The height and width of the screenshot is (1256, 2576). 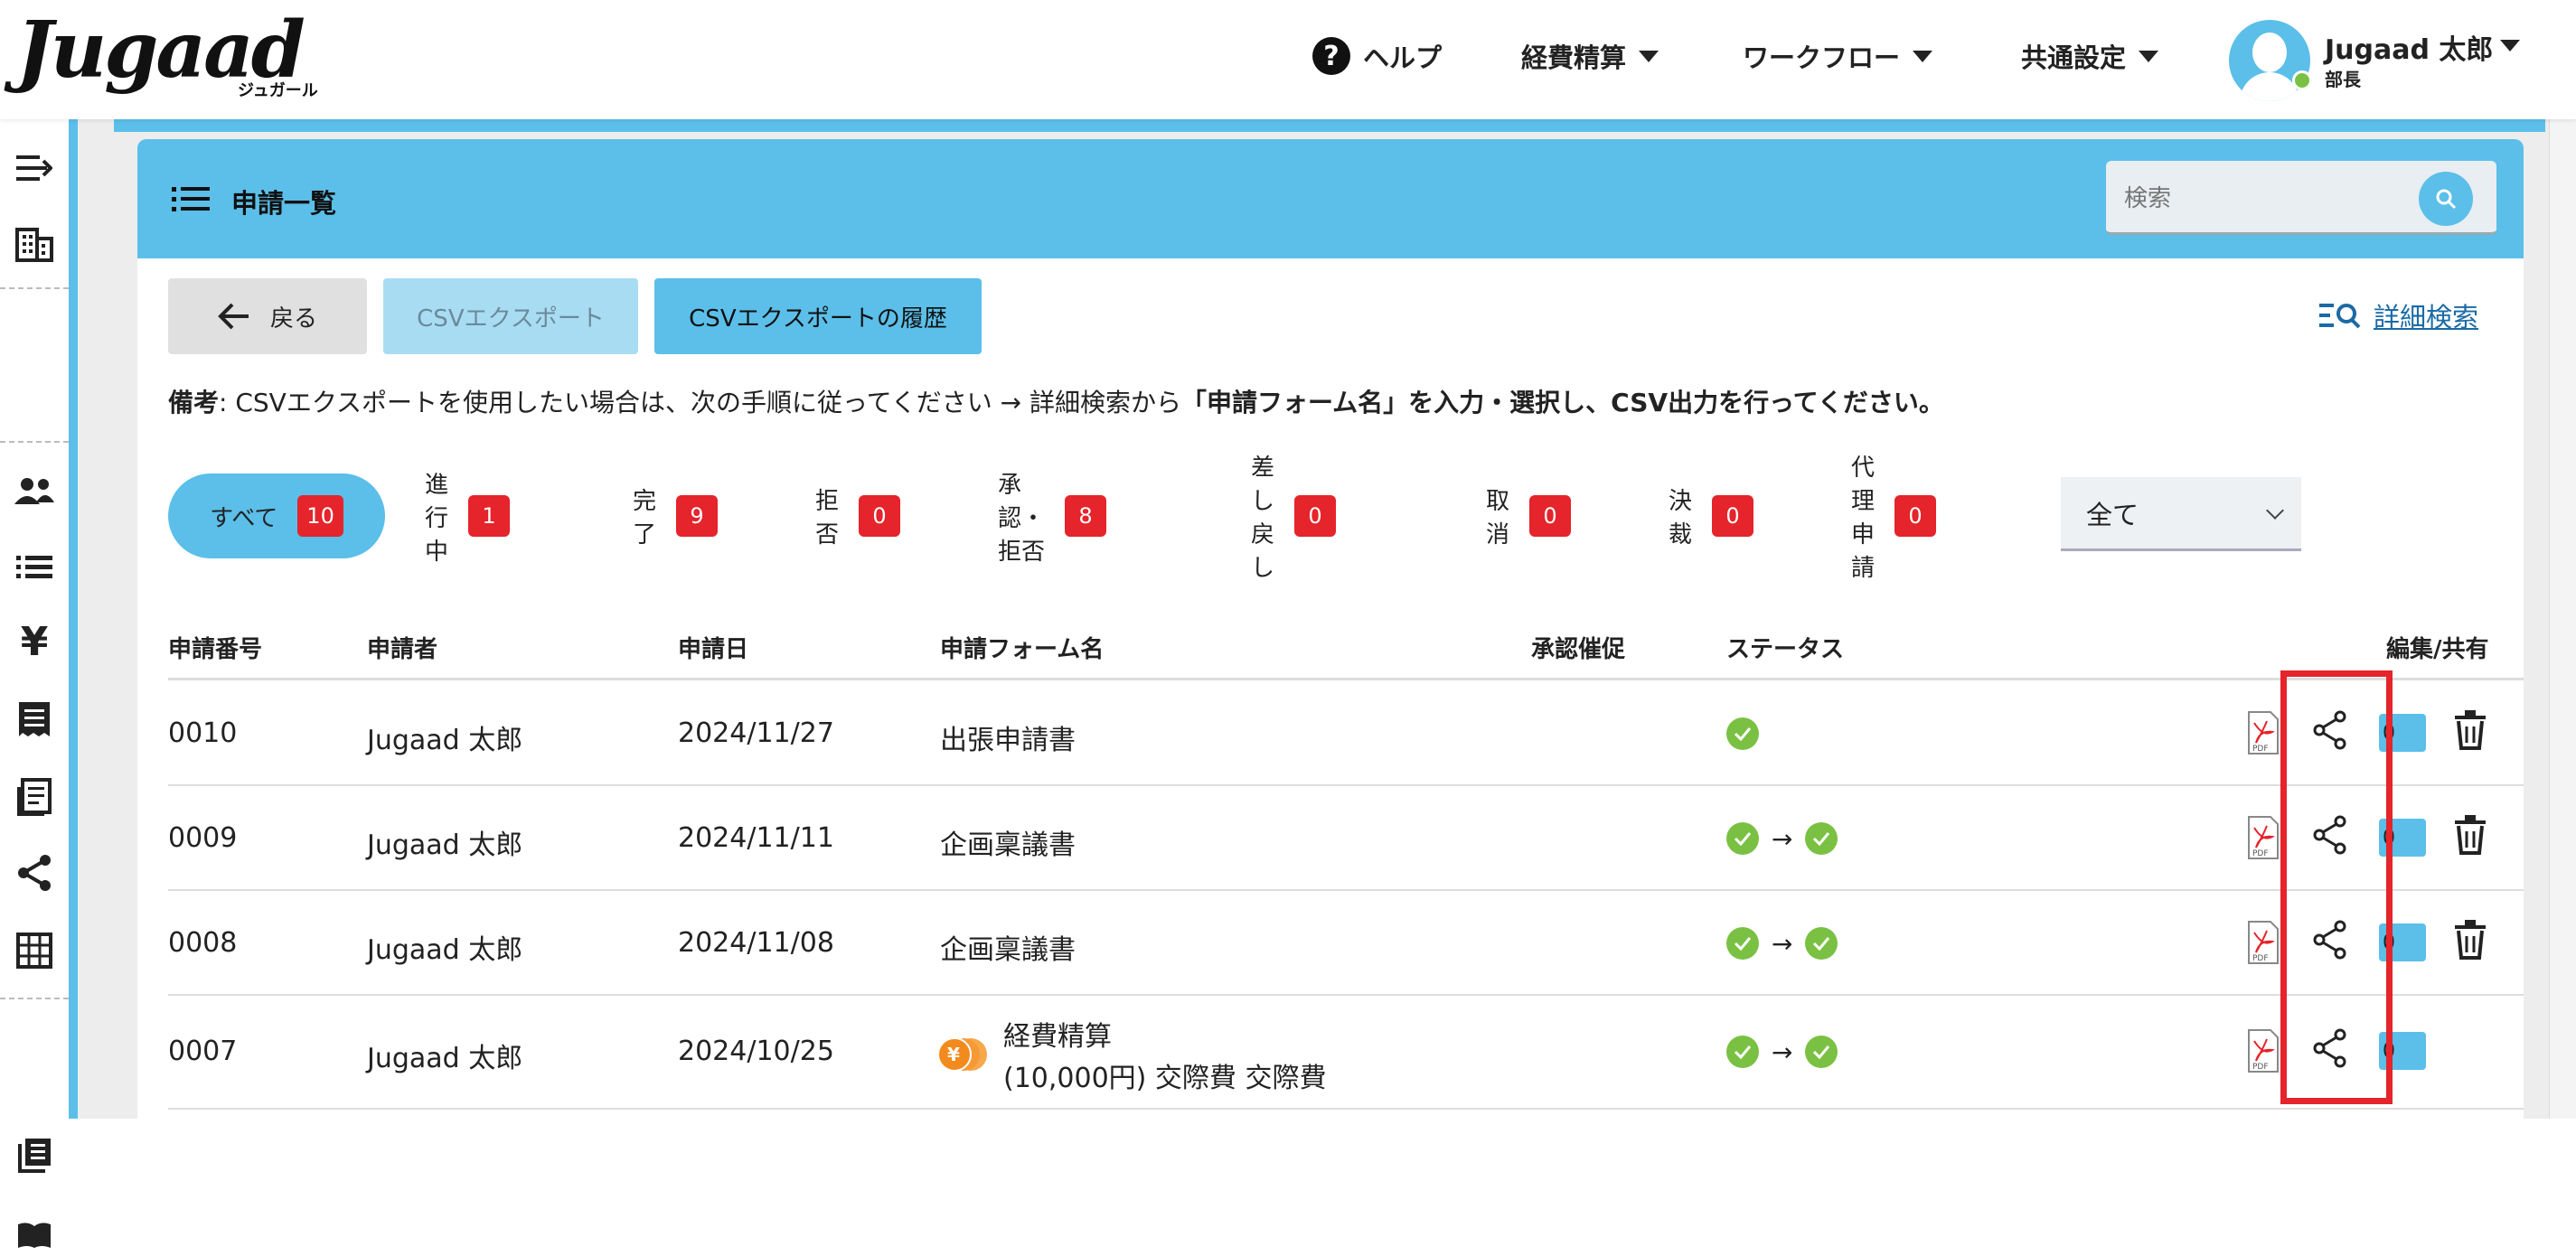 I want to click on cell-date: 2024/10/25, so click(x=756, y=1051).